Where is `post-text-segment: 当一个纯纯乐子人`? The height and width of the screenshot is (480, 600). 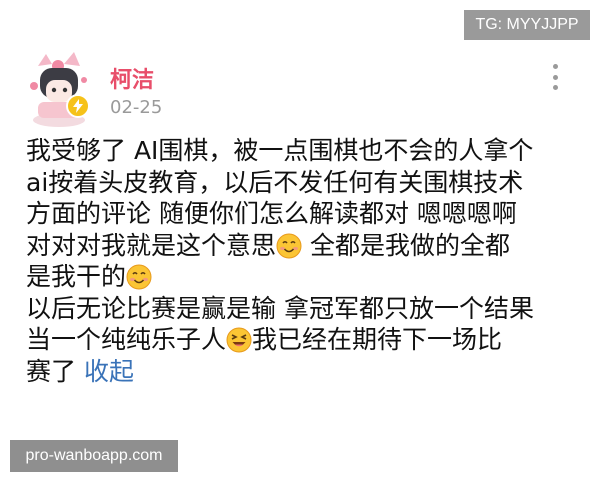
post-text-segment: 当一个纯纯乐子人 is located at coordinates (126, 339).